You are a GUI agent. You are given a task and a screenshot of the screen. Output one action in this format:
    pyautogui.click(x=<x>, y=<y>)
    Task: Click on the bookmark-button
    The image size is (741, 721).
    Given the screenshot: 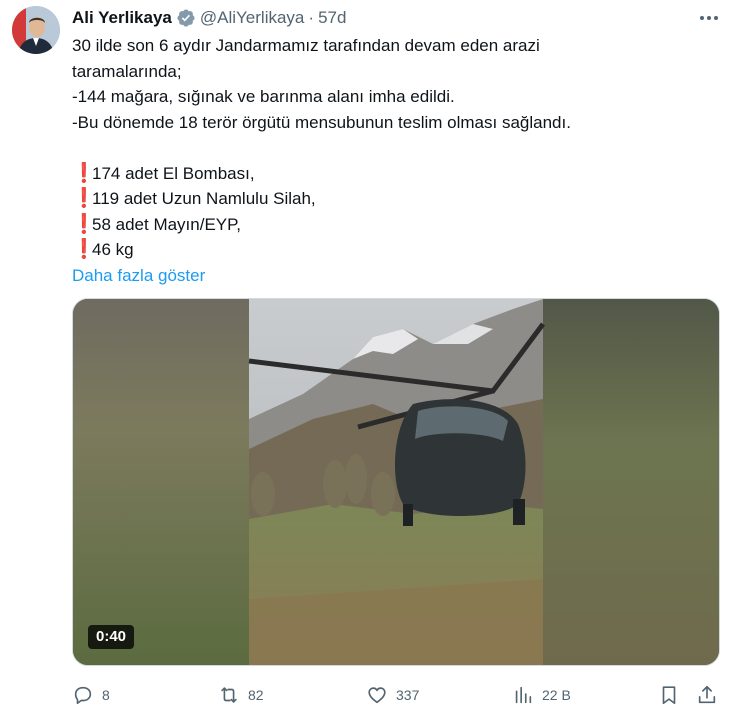 What is the action you would take?
    pyautogui.click(x=669, y=695)
    